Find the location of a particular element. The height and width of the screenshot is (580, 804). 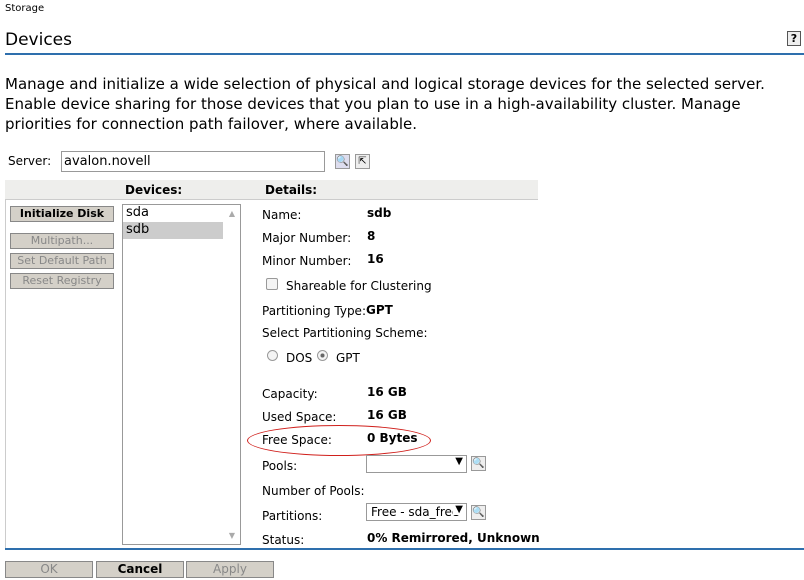

number-of-pools-label: Number of Pools: is located at coordinates (313, 491).